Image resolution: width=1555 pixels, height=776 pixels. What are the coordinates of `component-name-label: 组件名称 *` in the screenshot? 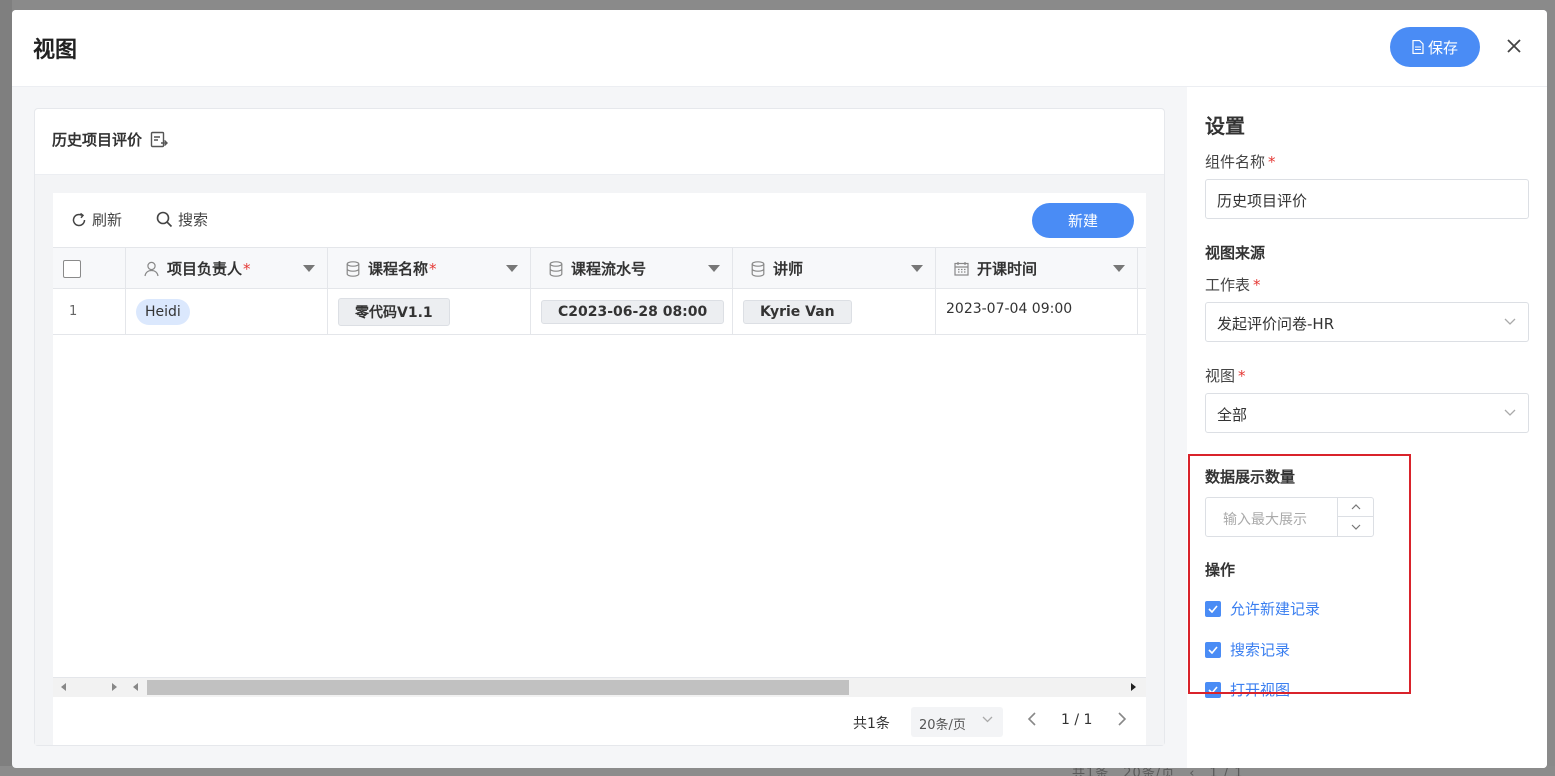 It's located at (1240, 161).